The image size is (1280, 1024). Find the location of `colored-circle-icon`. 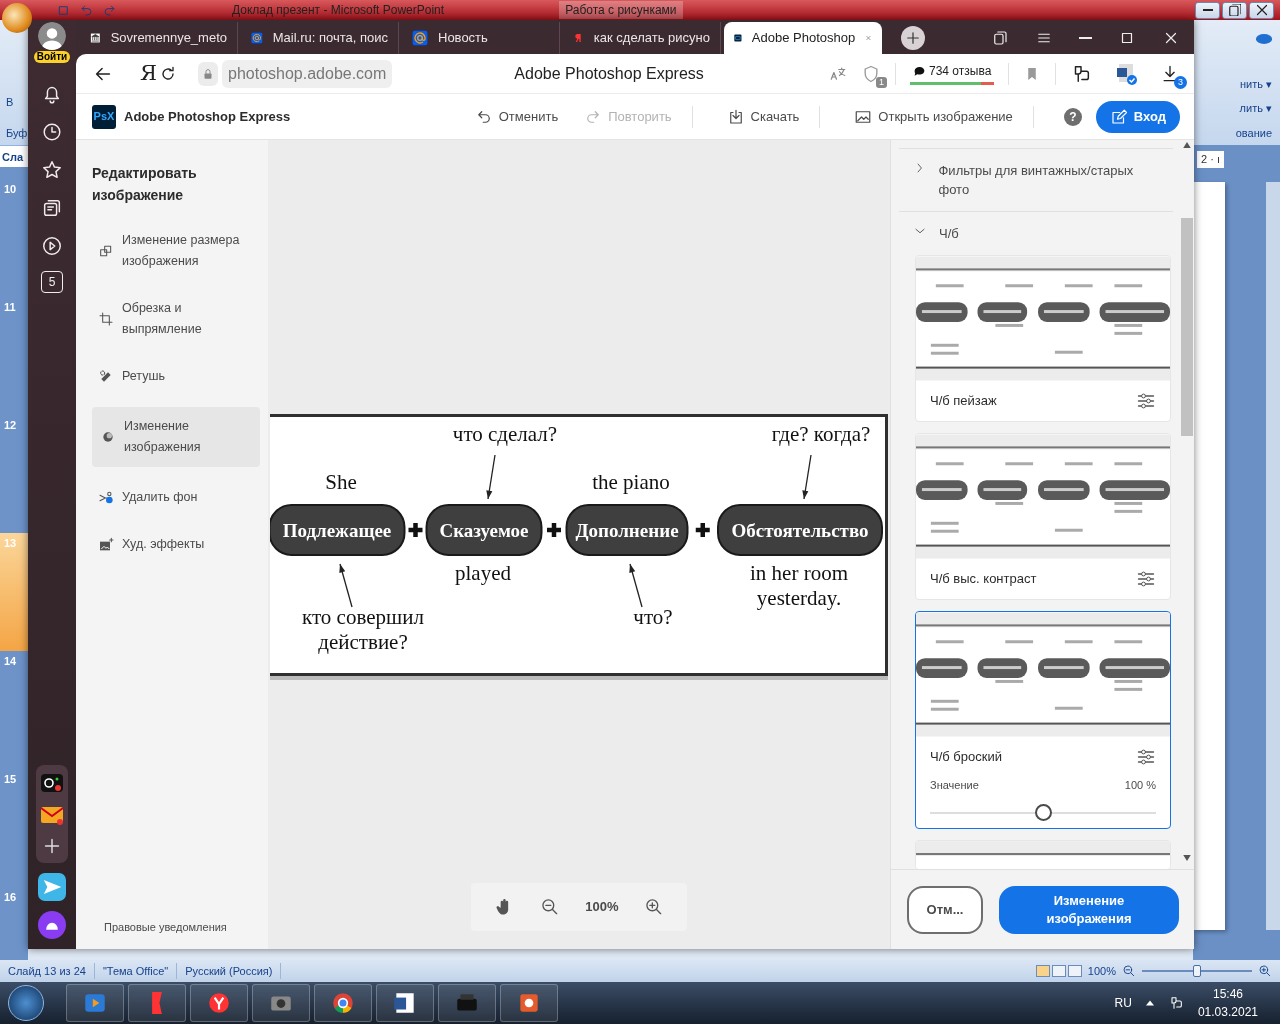

colored-circle-icon is located at coordinates (343, 1003).